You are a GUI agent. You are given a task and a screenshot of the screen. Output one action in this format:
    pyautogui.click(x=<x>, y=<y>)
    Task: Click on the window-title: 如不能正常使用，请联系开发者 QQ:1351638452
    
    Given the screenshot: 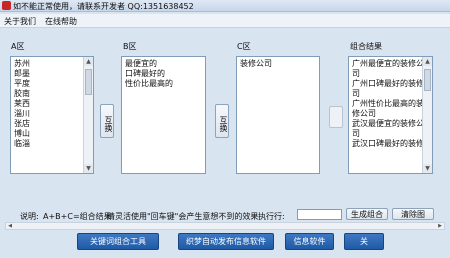 What is the action you would take?
    pyautogui.click(x=103, y=6)
    